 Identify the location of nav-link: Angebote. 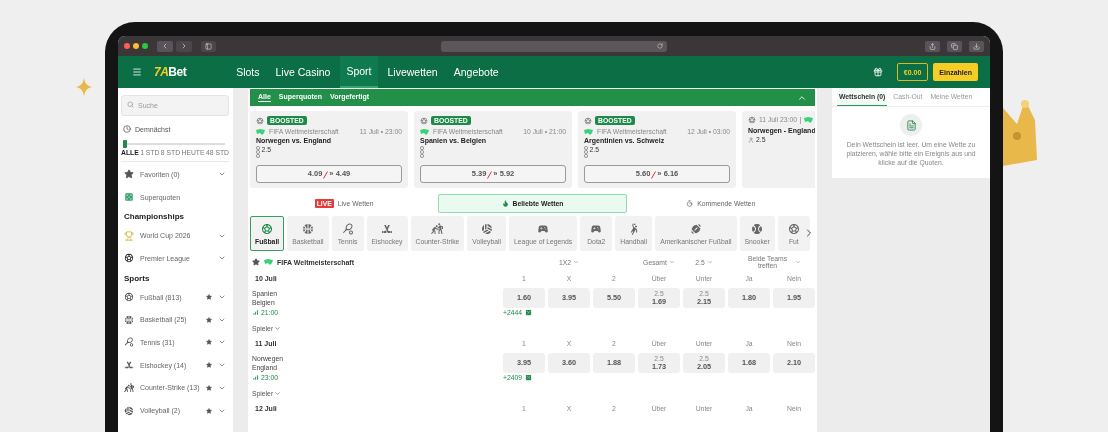
(476, 72).